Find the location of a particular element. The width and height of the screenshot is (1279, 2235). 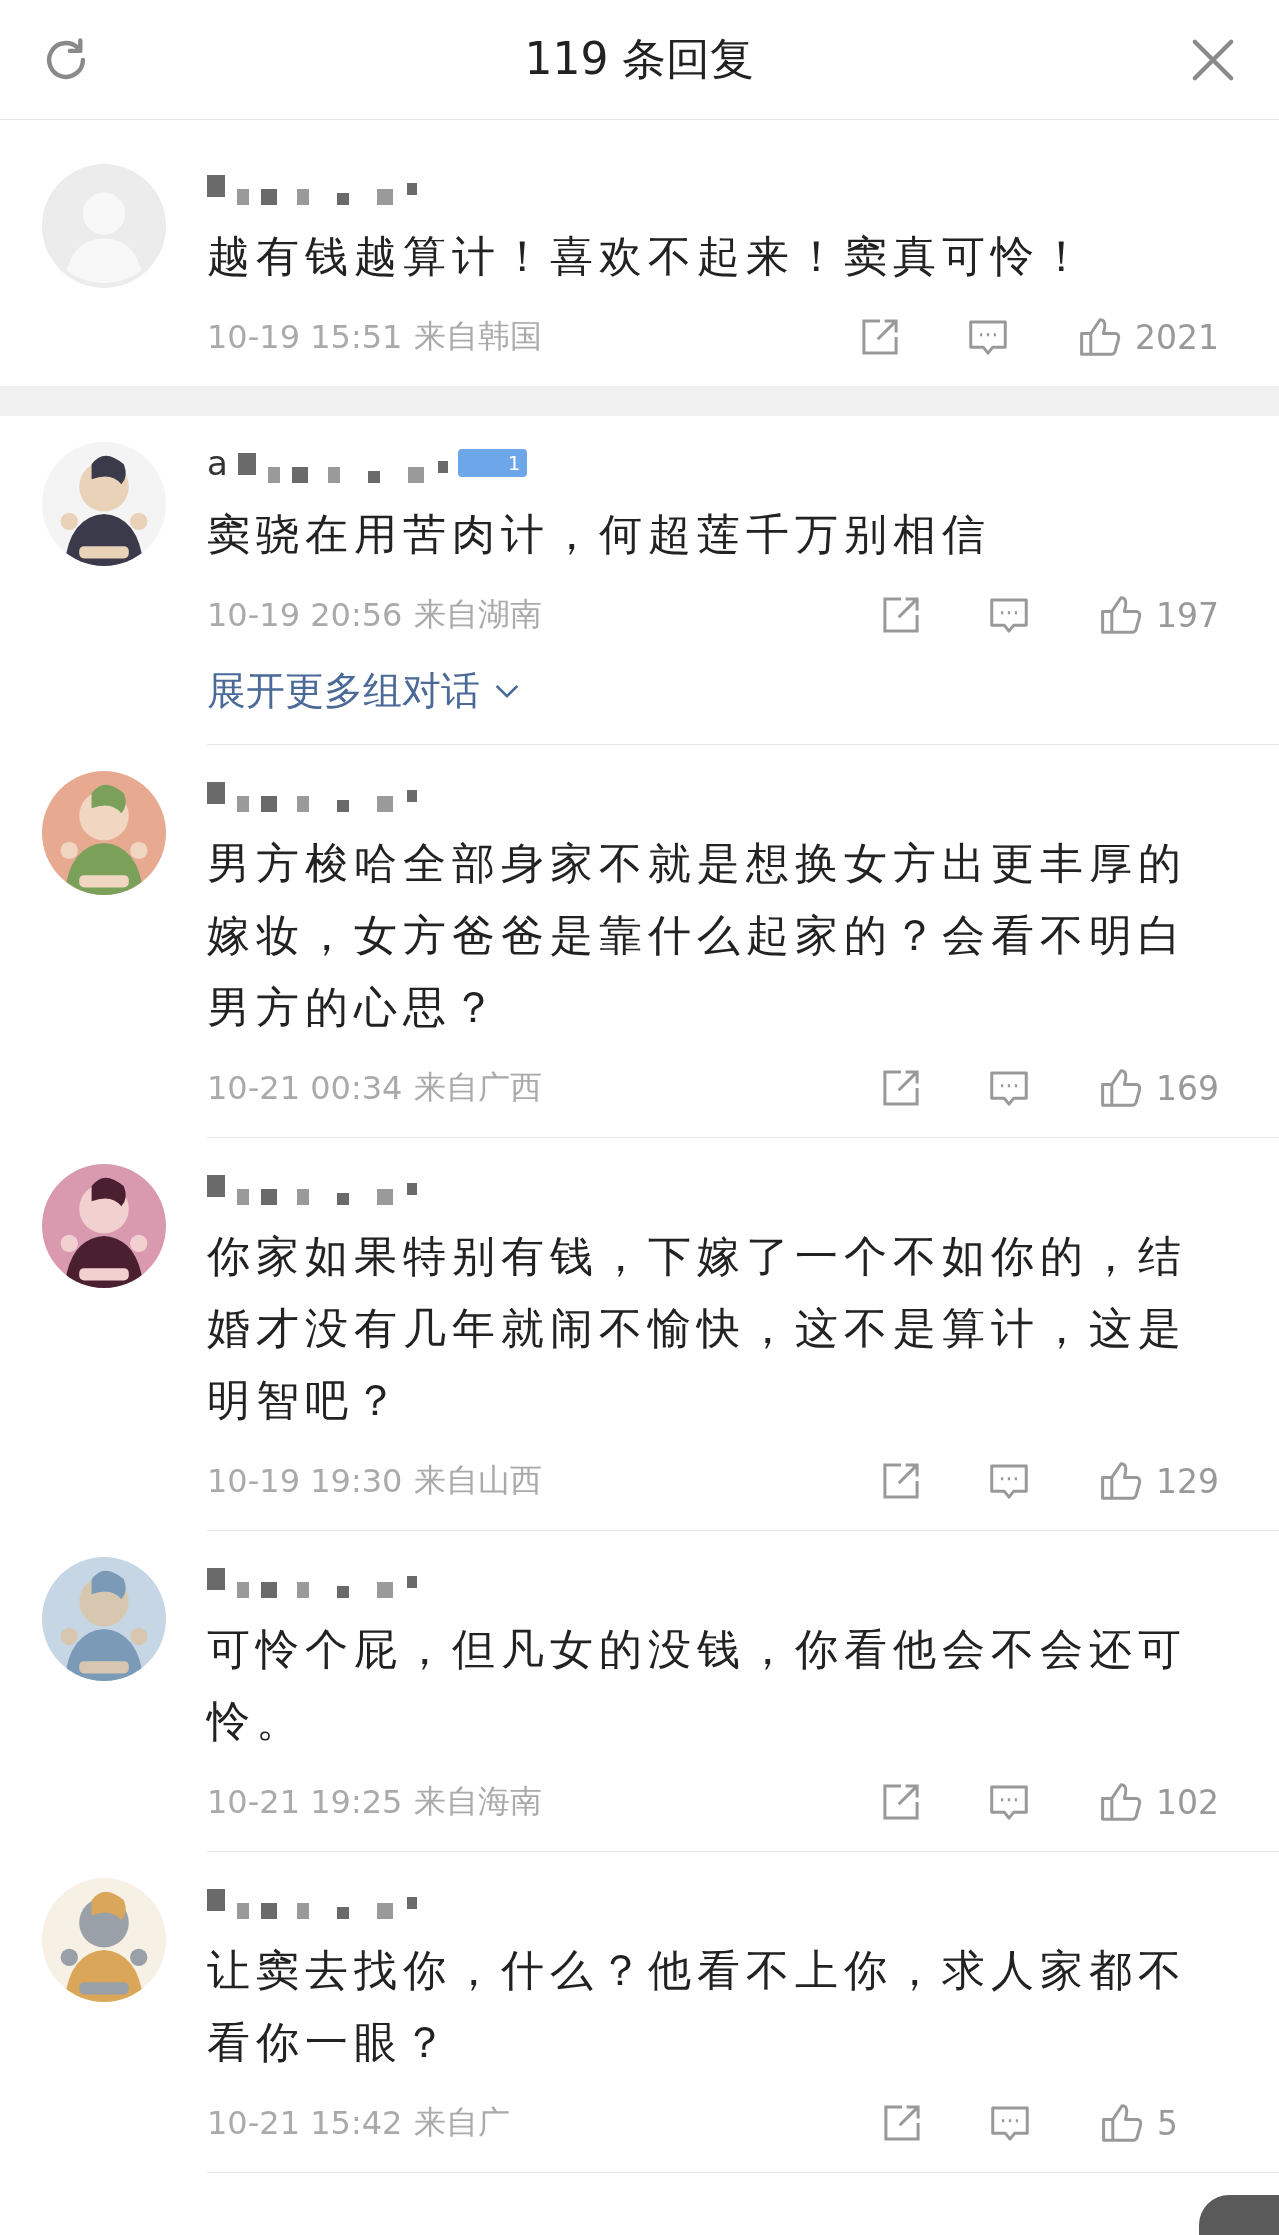

comment-text: 你家如果特别有钱，下嫁了一个不如你的，结婚才没有几年就闹不愉快，这不是算计，这是明智吧？ is located at coordinates (697, 1328).